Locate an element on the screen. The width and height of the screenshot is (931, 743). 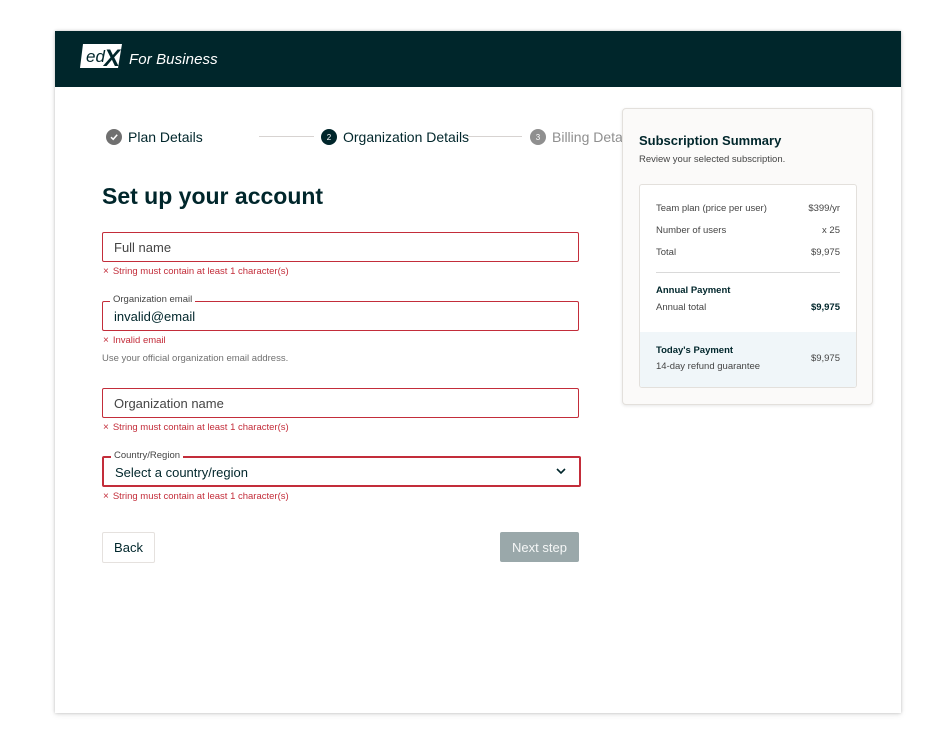
organization-email-label: Organization email is located at coordinates (153, 299).